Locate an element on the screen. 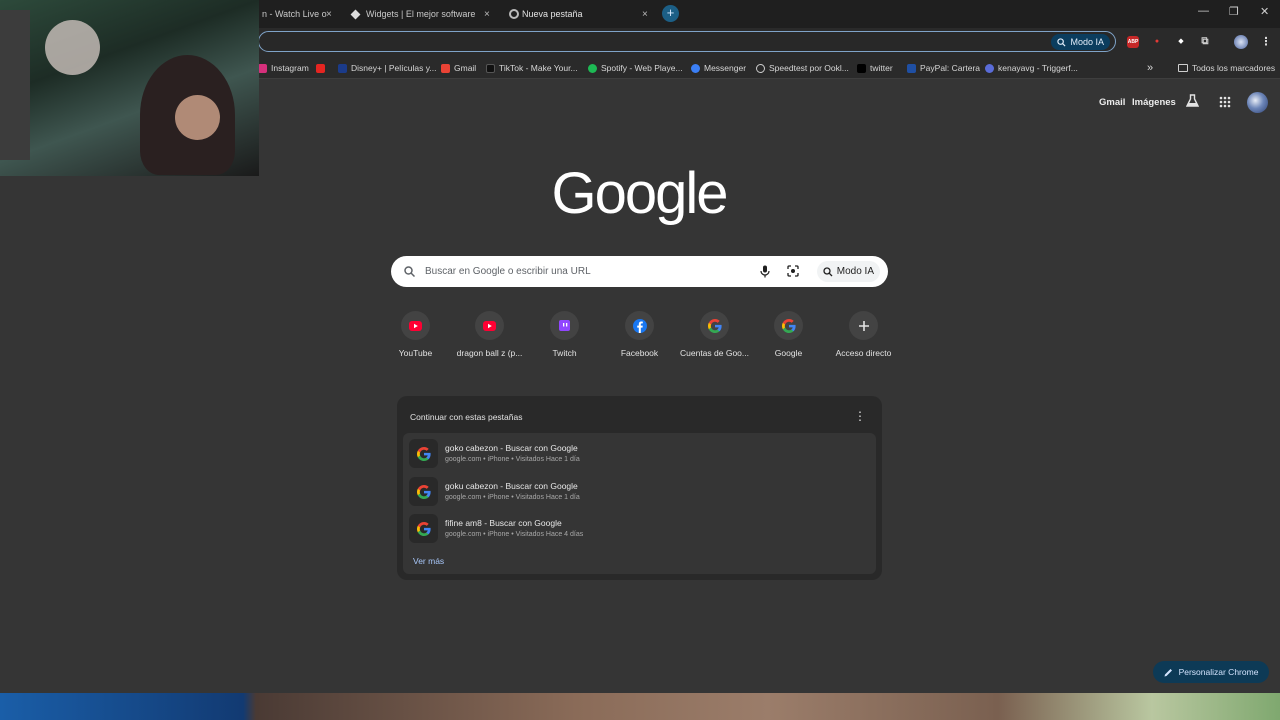  google-lens-icon is located at coordinates (793, 271).